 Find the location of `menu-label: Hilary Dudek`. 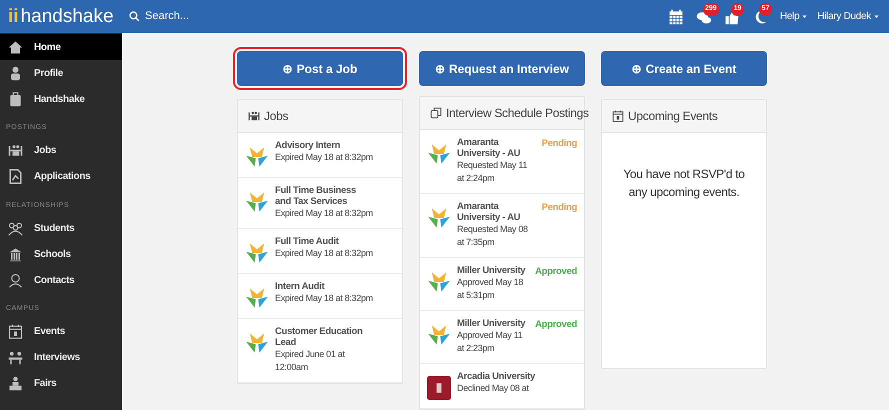

menu-label: Hilary Dudek is located at coordinates (844, 17).